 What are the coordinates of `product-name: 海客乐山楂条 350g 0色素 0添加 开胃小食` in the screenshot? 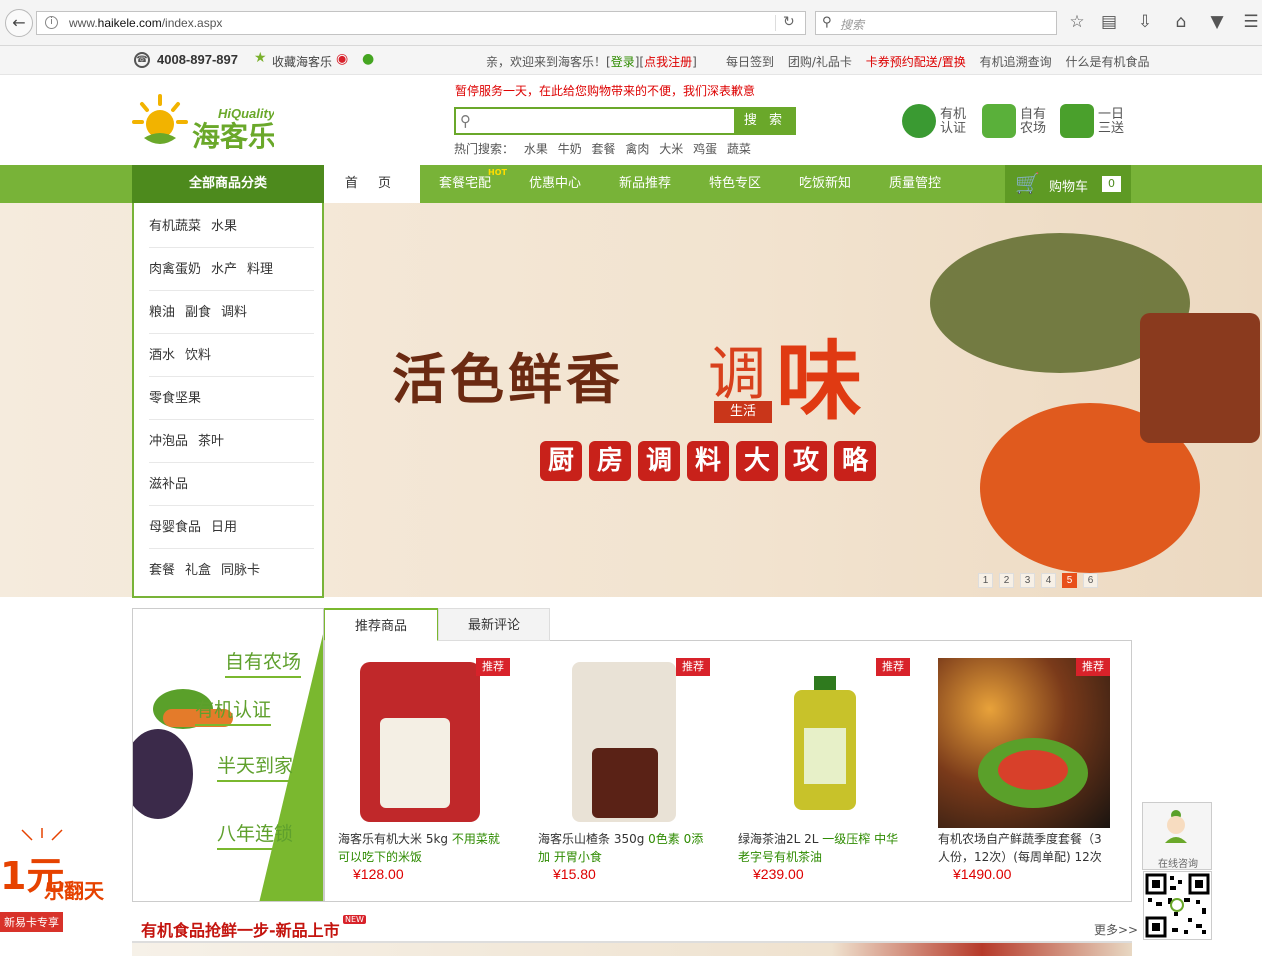 It's located at (624, 848).